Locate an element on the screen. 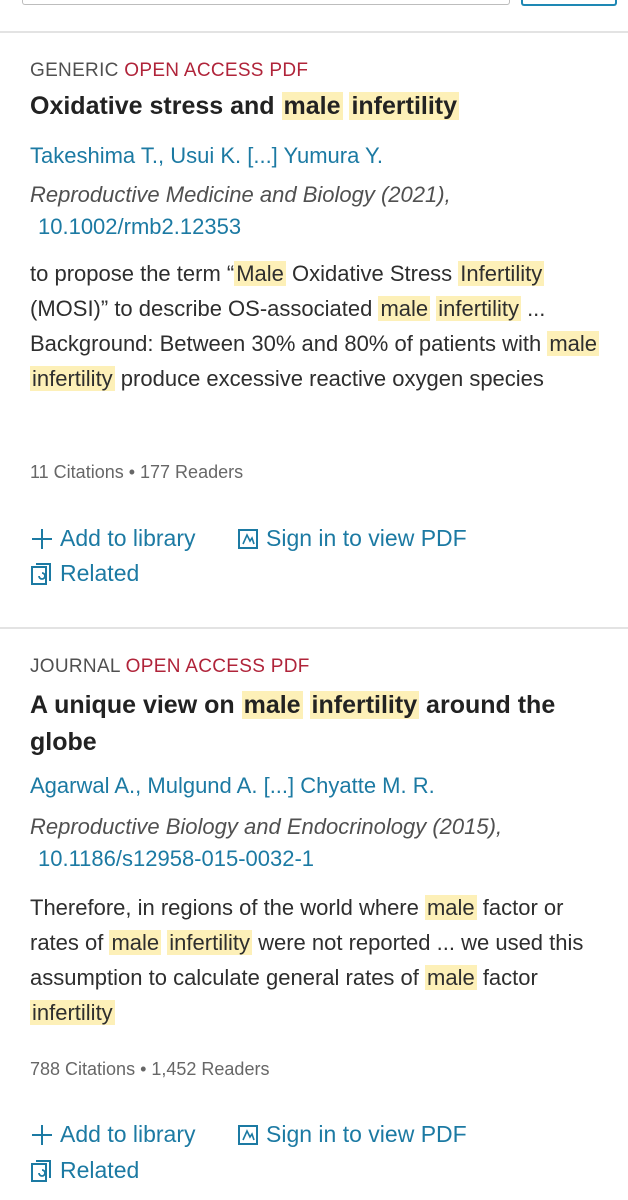 This screenshot has height=1200, width=628. text-segment: Oxidative Stress is located at coordinates (372, 273).